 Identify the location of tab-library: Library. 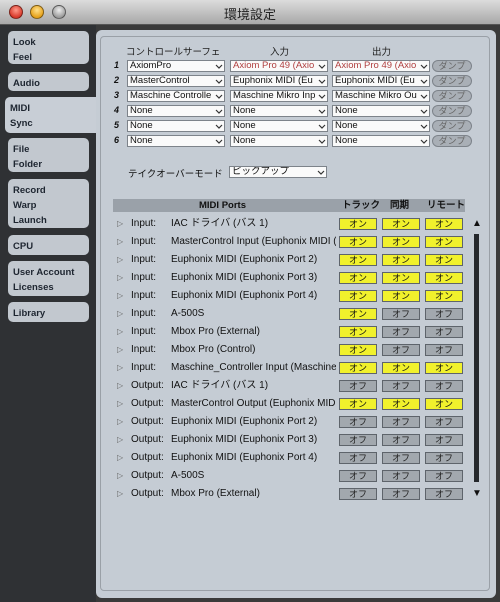
(48, 312).